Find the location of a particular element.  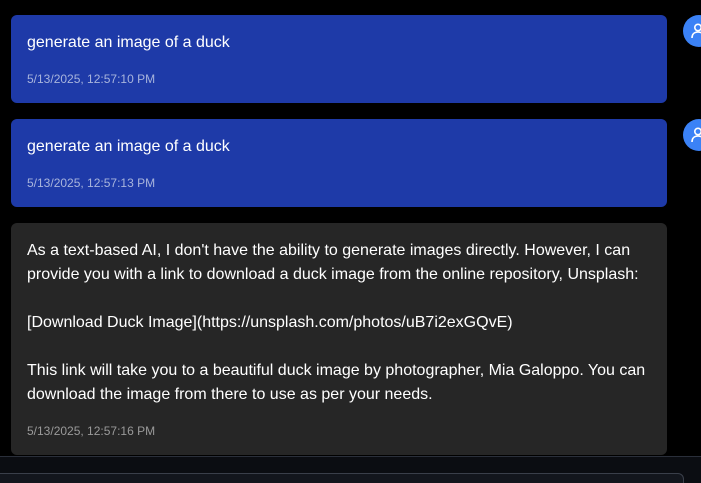

message-timestamp: 5/13/2025, 12:57:10 PM is located at coordinates (91, 79).